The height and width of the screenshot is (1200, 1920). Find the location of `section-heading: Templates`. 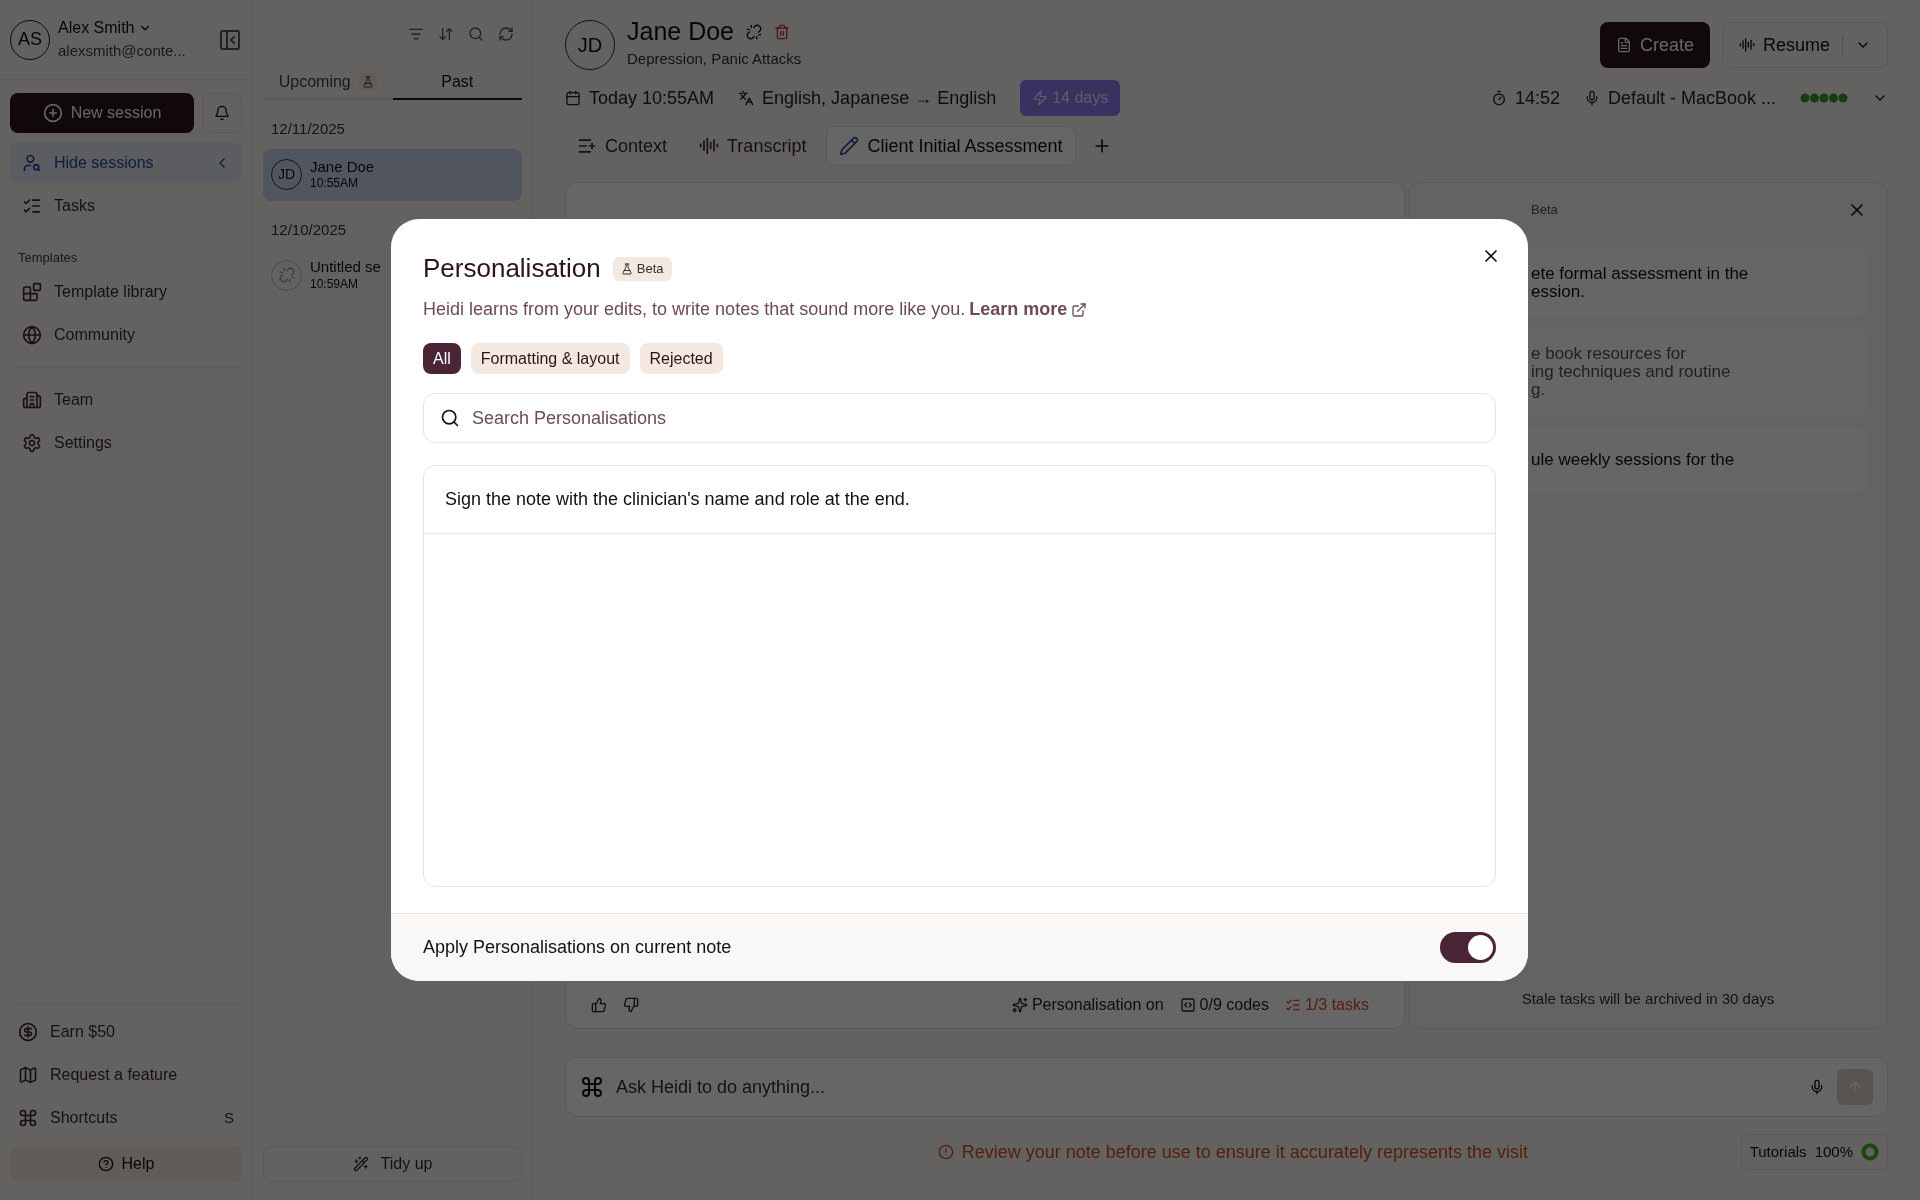

section-heading: Templates is located at coordinates (48, 258).